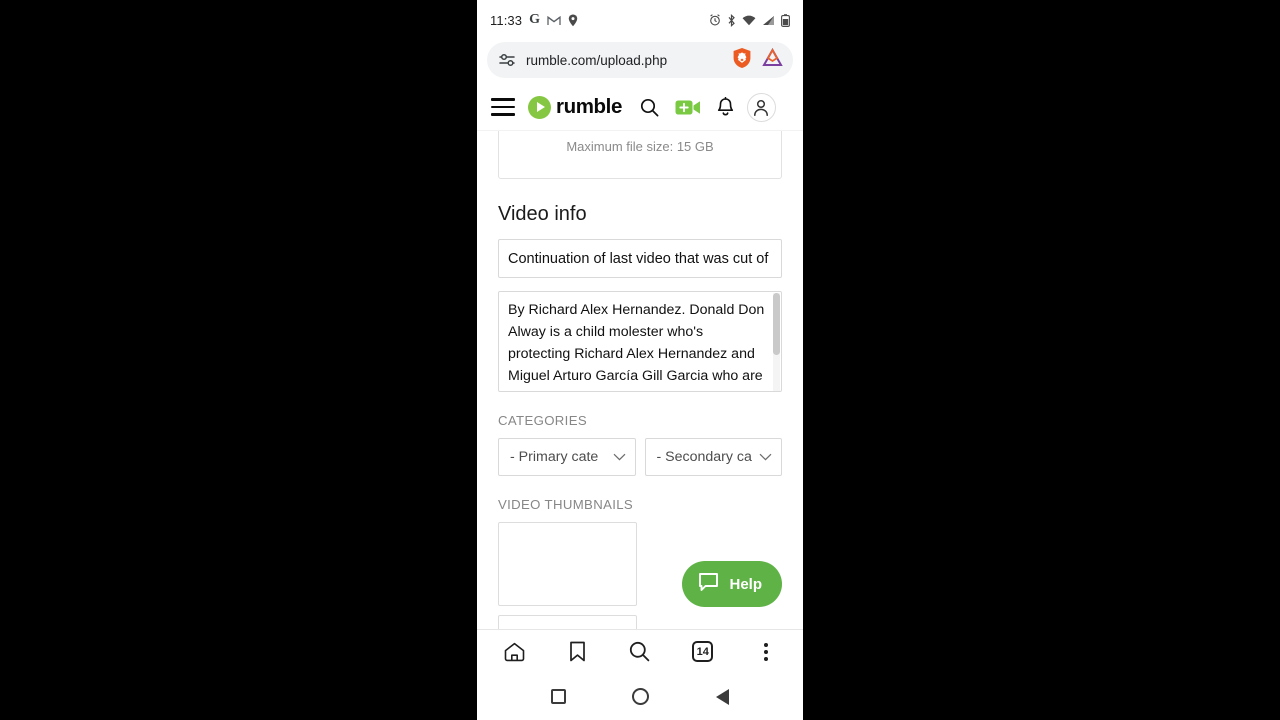  Describe the element at coordinates (507, 60) in the screenshot. I see `page-settings-icon` at that location.